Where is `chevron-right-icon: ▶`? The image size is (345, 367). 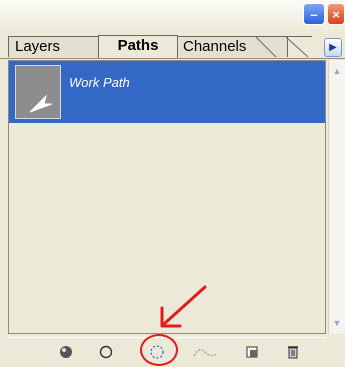 chevron-right-icon: ▶ is located at coordinates (333, 47).